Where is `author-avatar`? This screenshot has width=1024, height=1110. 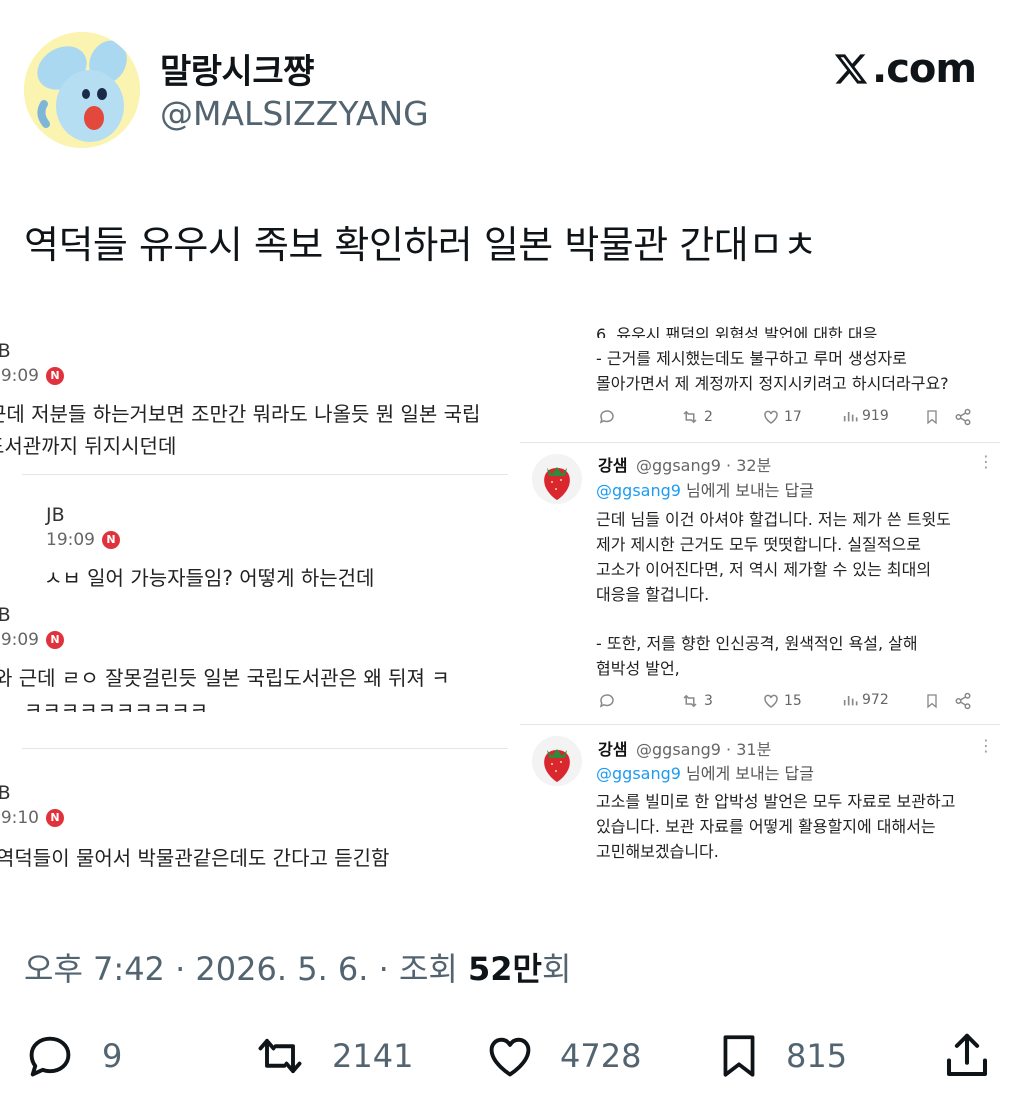 author-avatar is located at coordinates (82, 90).